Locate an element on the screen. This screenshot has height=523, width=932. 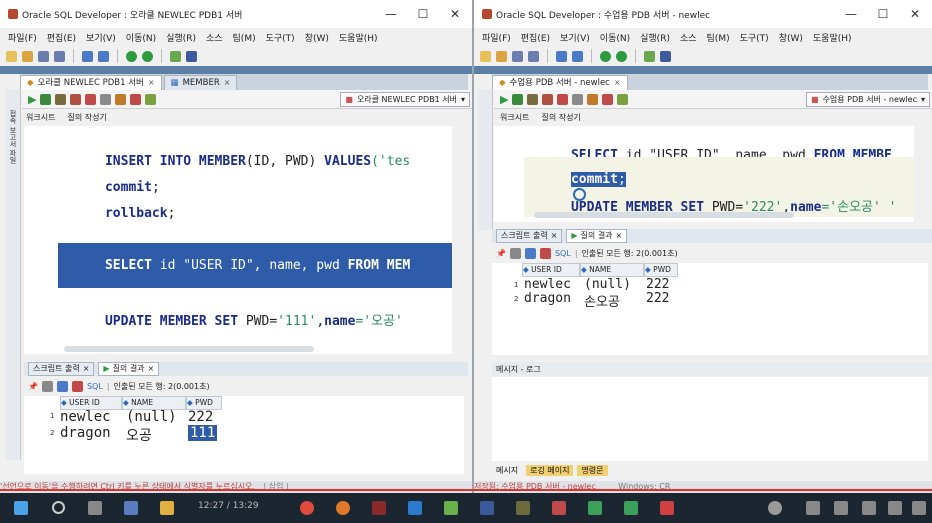
right-side-panel-strip is located at coordinates (485, 160).